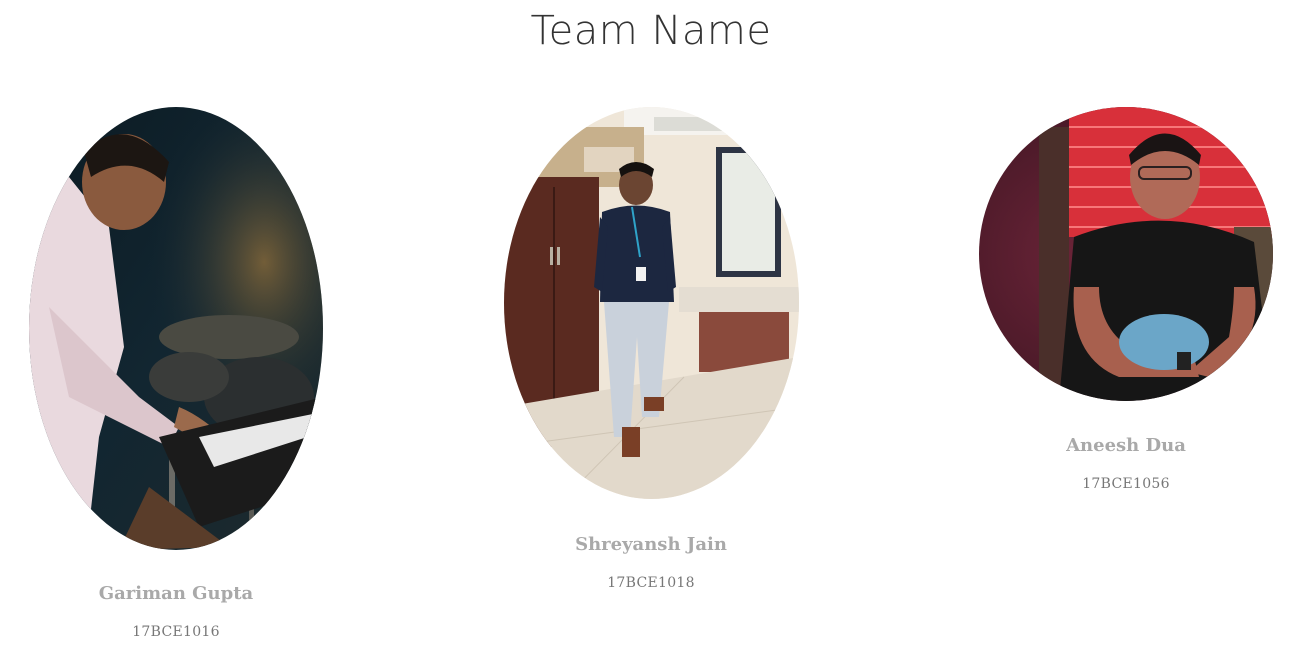 Image resolution: width=1289 pixels, height=657 pixels. What do you see at coordinates (176, 632) in the screenshot?
I see `member-reg-number: 17BCE1016` at bounding box center [176, 632].